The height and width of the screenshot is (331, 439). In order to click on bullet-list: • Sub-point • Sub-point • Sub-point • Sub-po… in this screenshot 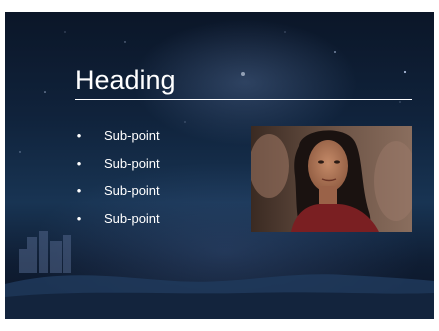, I will do `click(117, 182)`.